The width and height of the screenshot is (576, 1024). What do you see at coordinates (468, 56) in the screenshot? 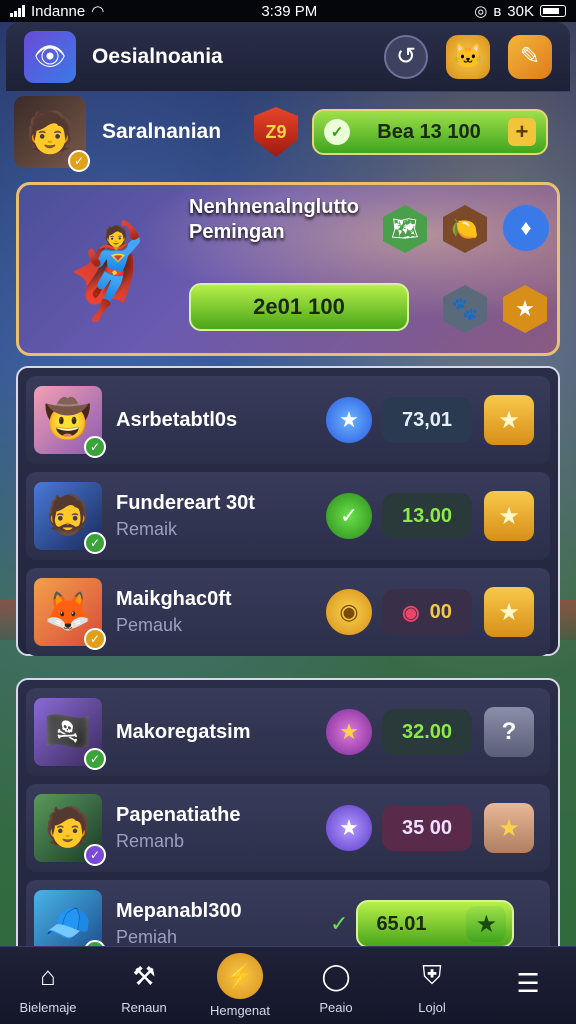
I see `cat-mascot-button: 🐱` at bounding box center [468, 56].